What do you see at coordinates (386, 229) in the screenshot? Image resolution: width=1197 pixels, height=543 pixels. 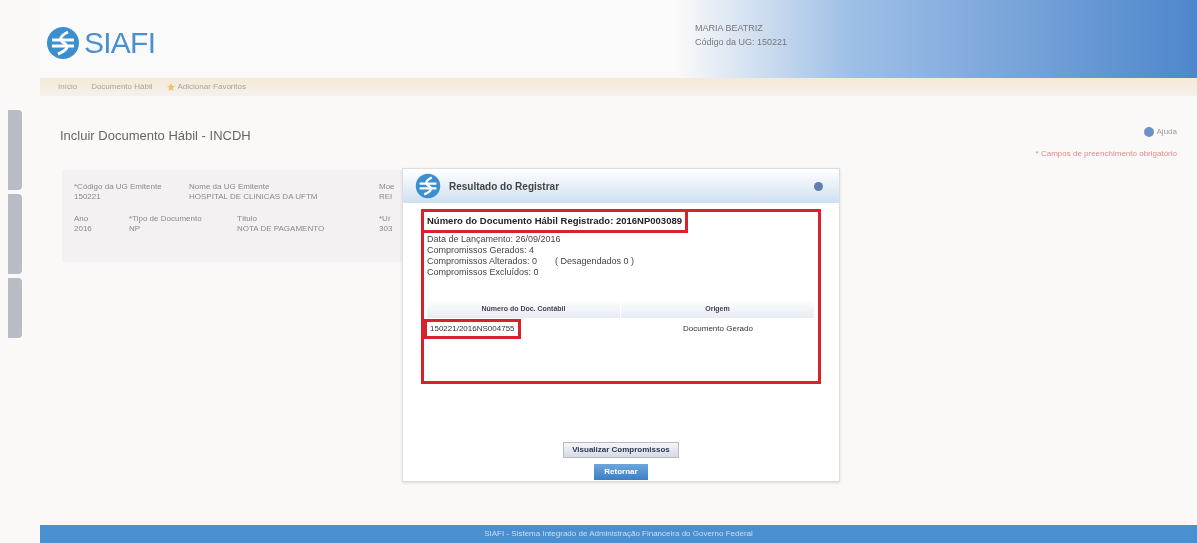 I see `field-value: 303` at bounding box center [386, 229].